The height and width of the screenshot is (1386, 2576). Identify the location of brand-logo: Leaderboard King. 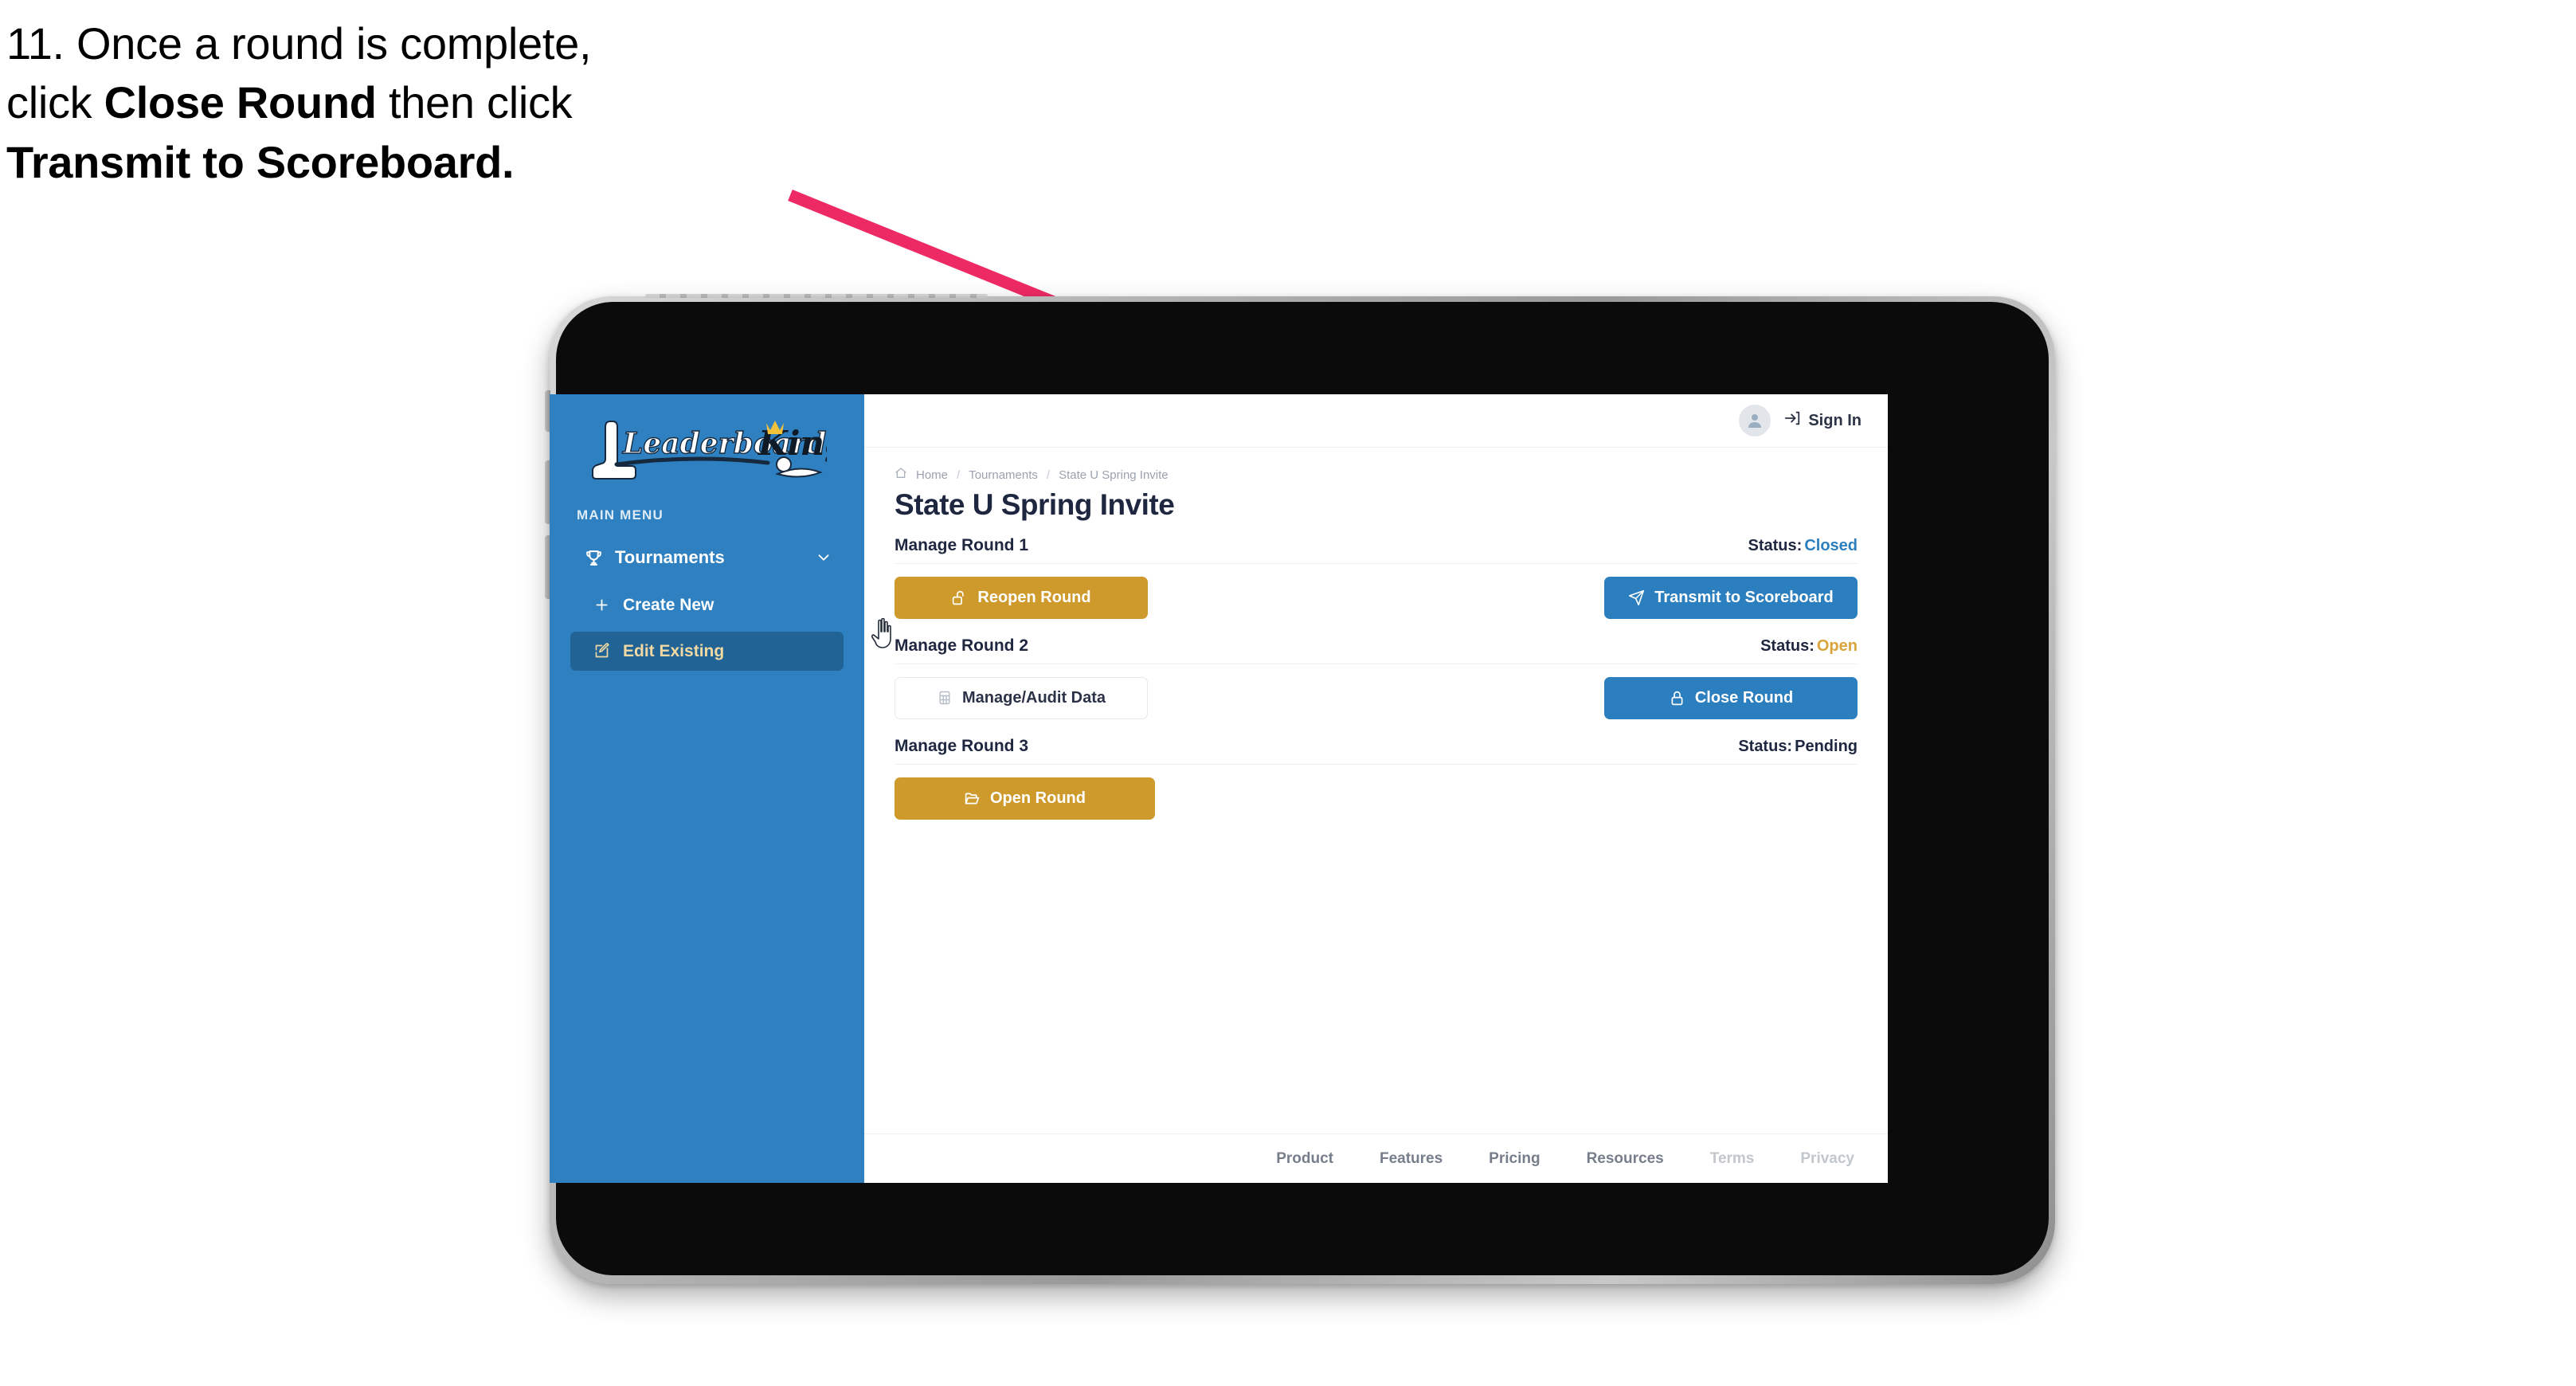
(707, 447).